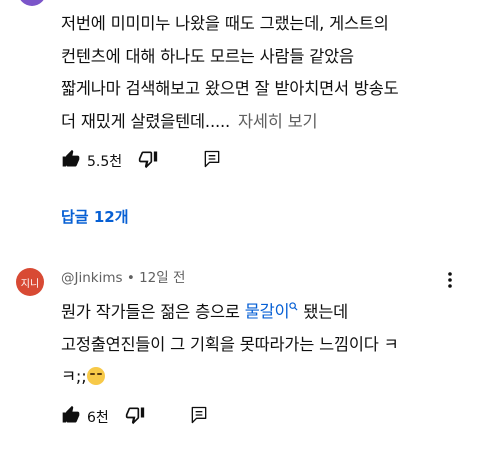  I want to click on comment-2-actions: 6천, so click(135, 417).